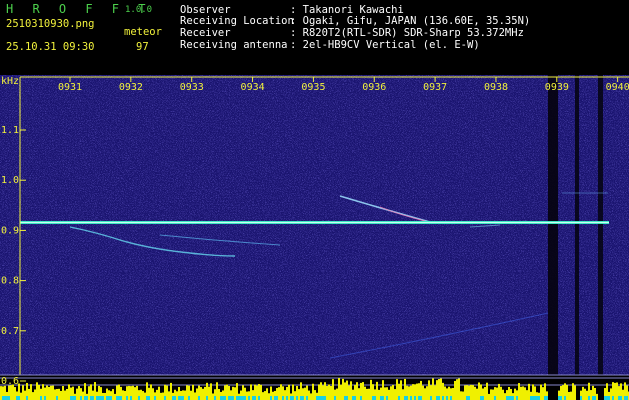 The height and width of the screenshot is (400, 629). I want to click on time-tick-label: 0936, so click(374, 87).